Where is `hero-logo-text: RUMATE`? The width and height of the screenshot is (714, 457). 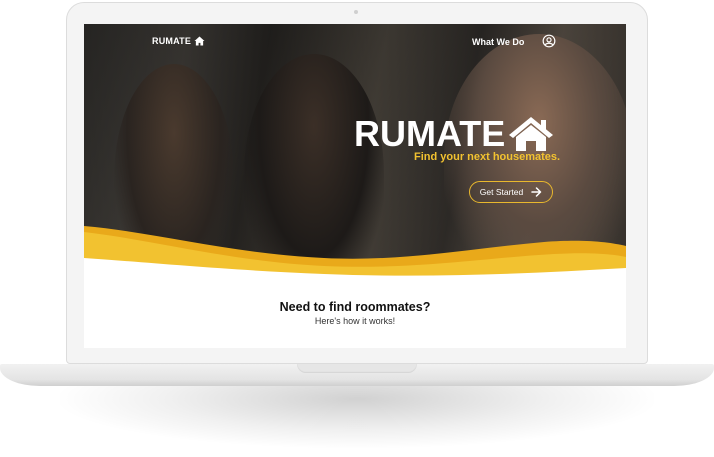 hero-logo-text: RUMATE is located at coordinates (430, 133).